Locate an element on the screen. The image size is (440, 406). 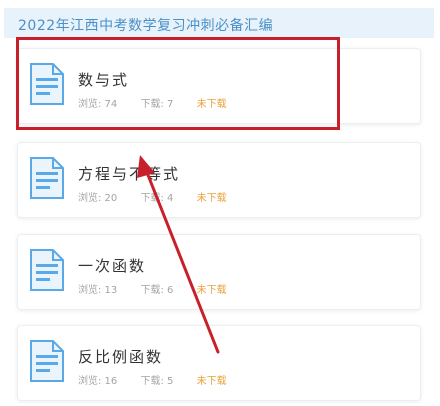
download-count: 下载: 5 is located at coordinates (157, 381).